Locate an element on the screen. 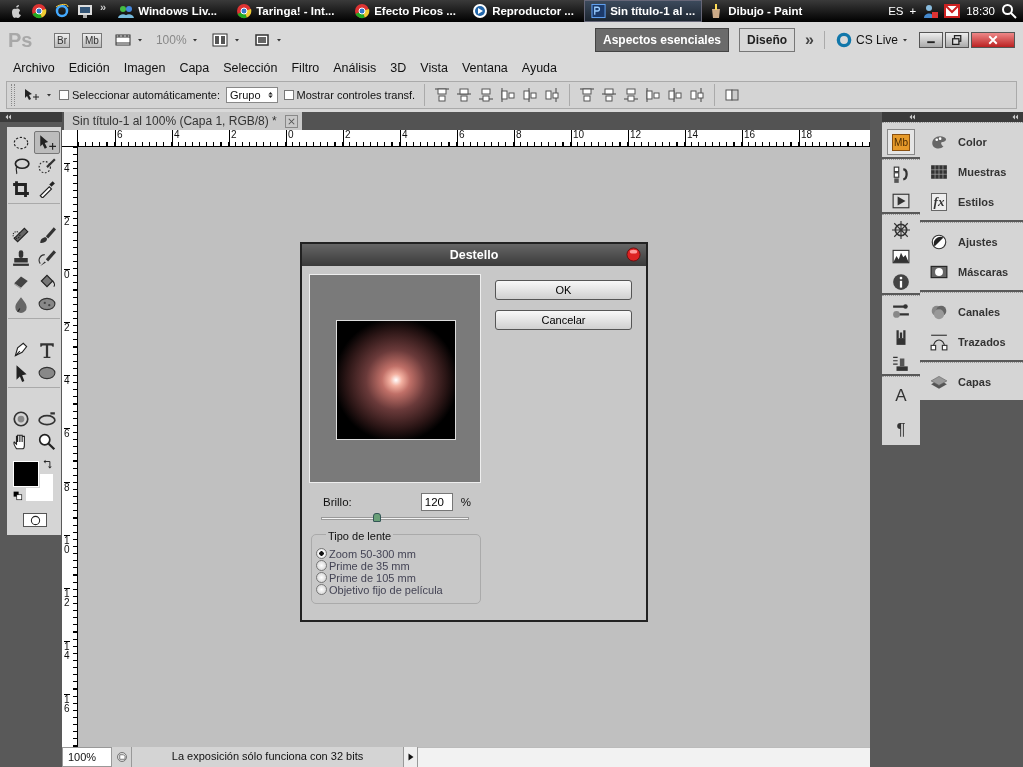 The image size is (1023, 767). paragraph-button: ¶ is located at coordinates (901, 430).